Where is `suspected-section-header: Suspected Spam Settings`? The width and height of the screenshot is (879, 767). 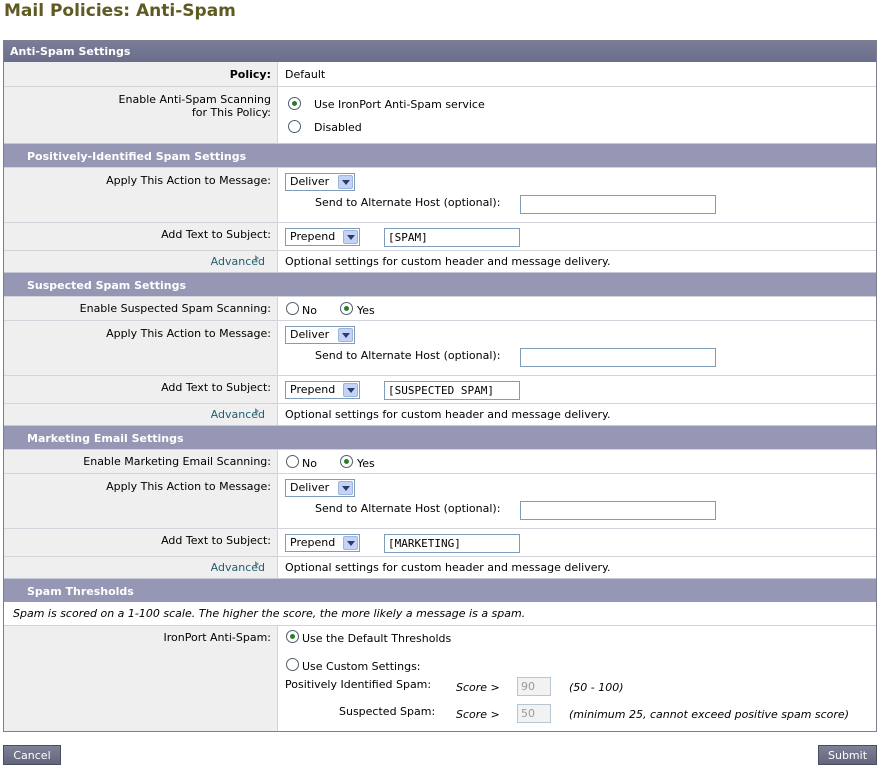
suspected-section-header: Suspected Spam Settings is located at coordinates (440, 284).